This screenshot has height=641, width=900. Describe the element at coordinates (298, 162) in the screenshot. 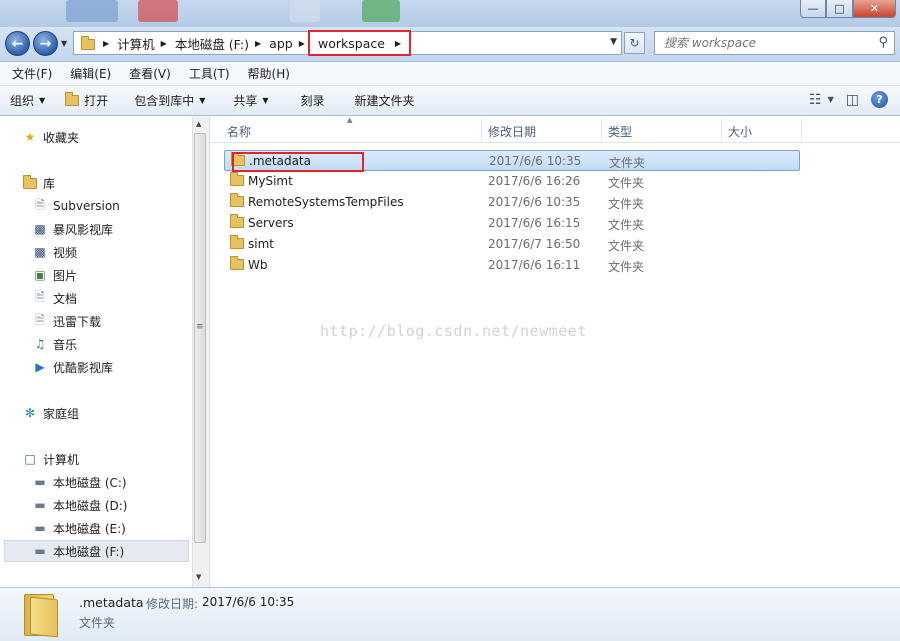

I see `annotation-highlight-box` at that location.